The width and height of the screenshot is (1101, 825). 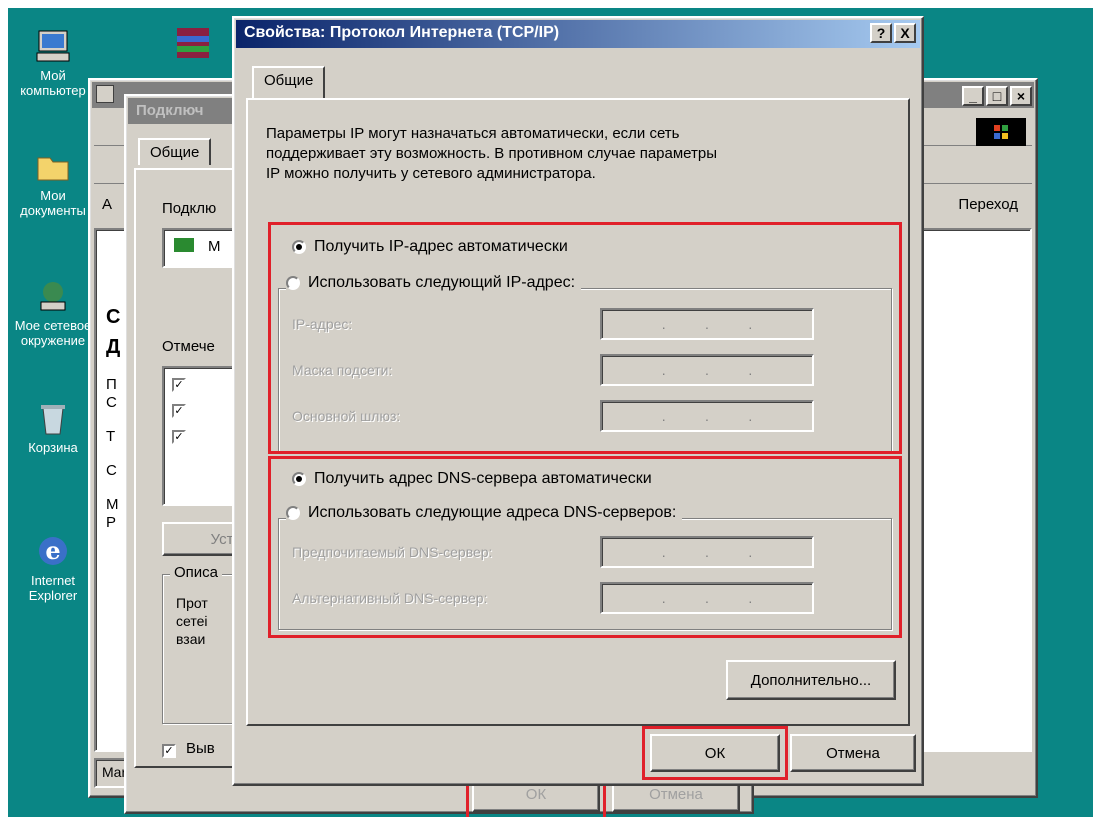 I want to click on adapter-text: М, so click(x=214, y=246).